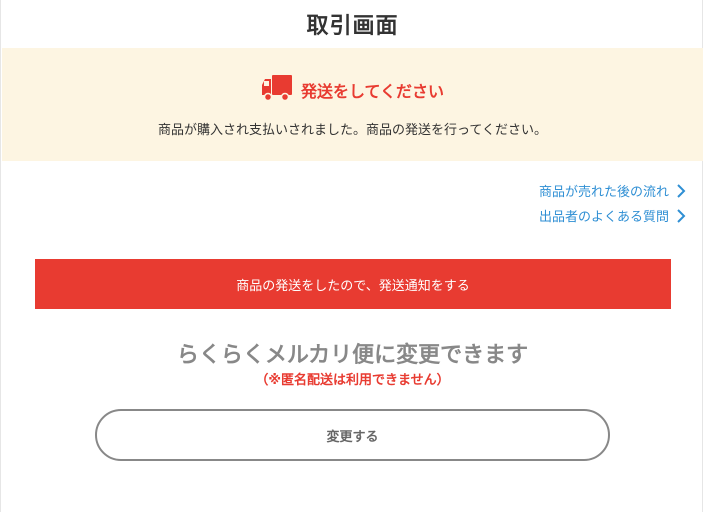 The image size is (703, 512). I want to click on after-sale-flow-link: 商品が売れた後の流れ, so click(612, 190).